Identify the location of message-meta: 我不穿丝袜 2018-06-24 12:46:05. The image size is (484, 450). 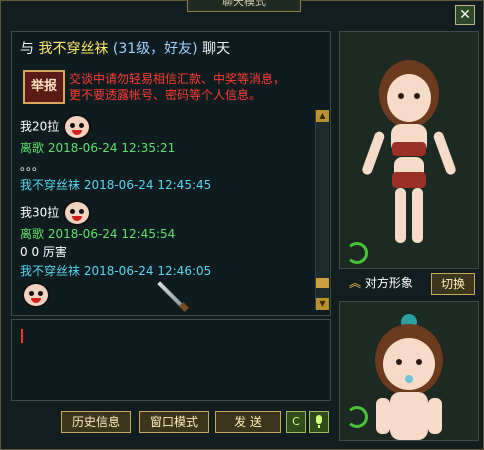
(116, 271).